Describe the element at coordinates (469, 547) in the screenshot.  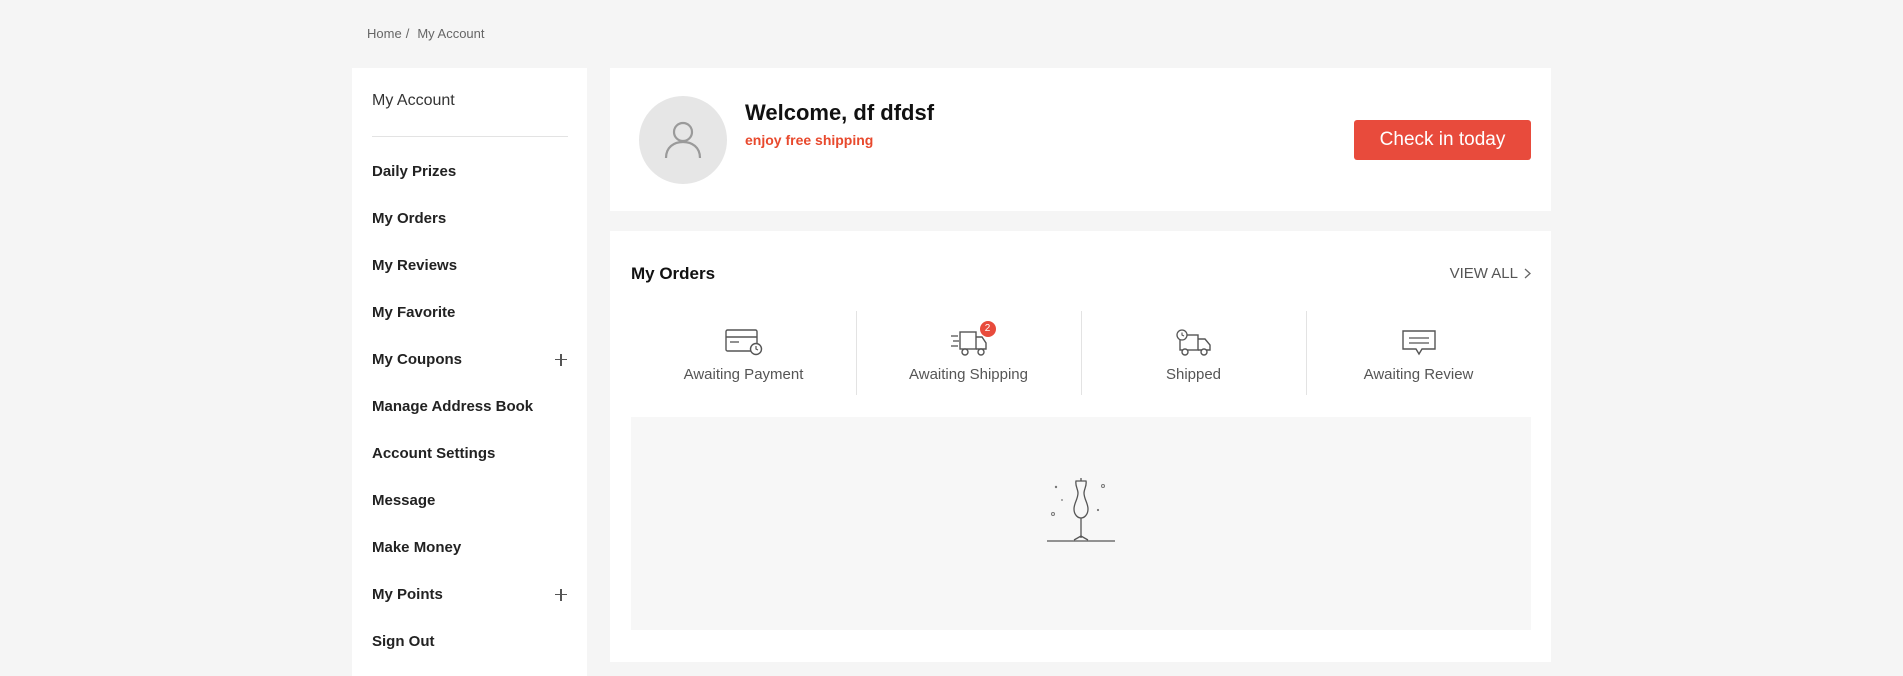
I see `sidebar-item-make-money: Make Money` at that location.